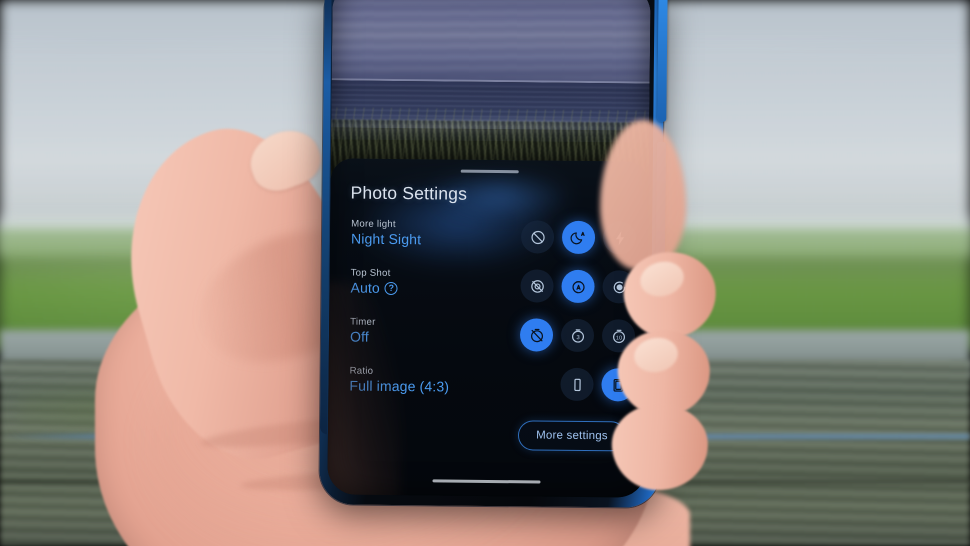 The width and height of the screenshot is (970, 546). What do you see at coordinates (490, 91) in the screenshot?
I see `camera-viewfinder` at bounding box center [490, 91].